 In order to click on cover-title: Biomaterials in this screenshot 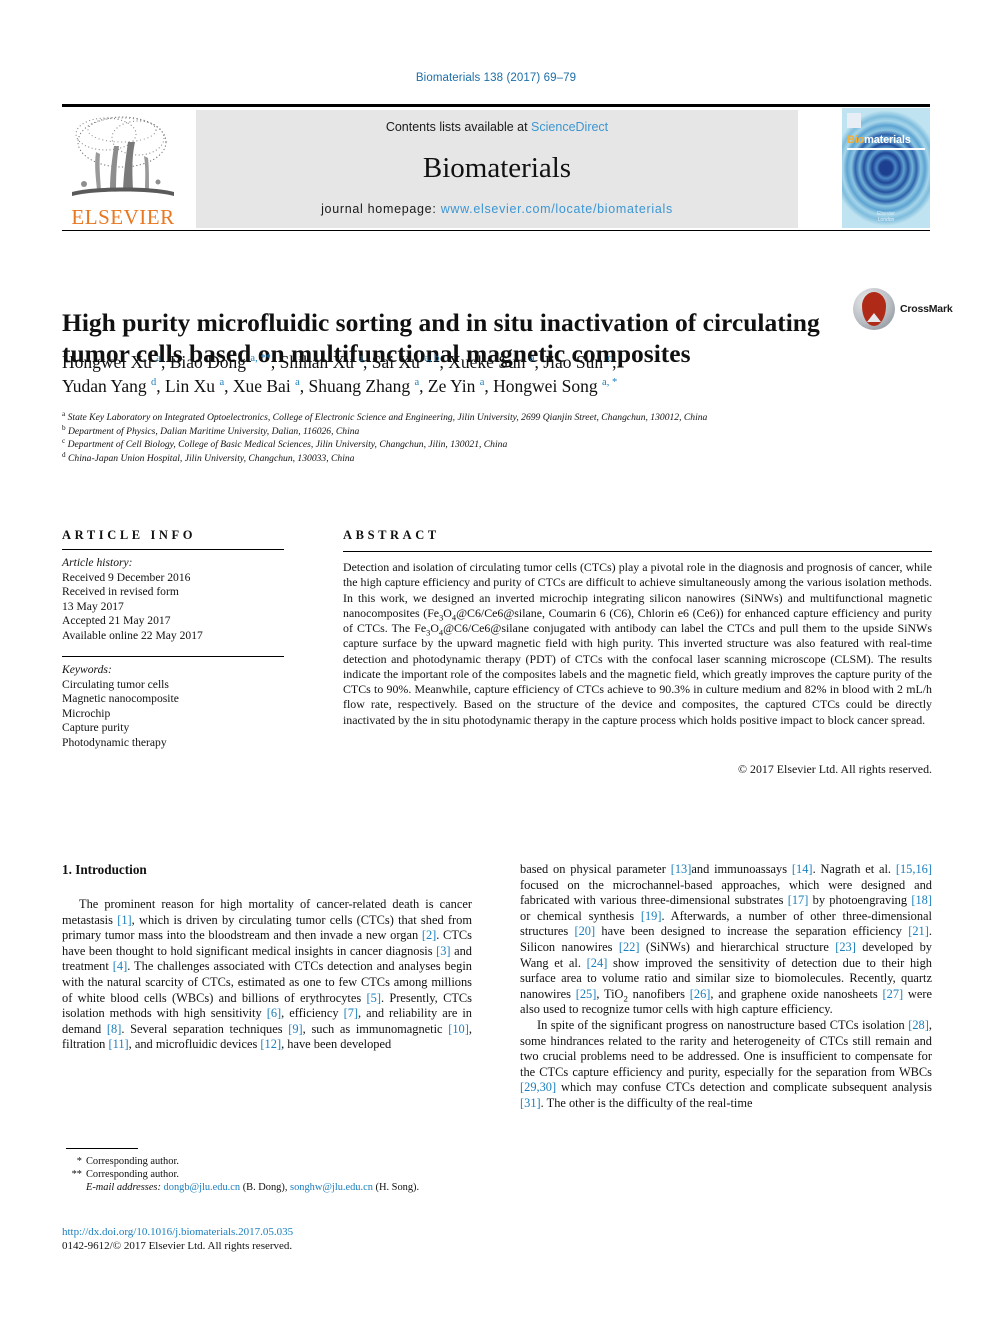, I will do `click(879, 140)`.